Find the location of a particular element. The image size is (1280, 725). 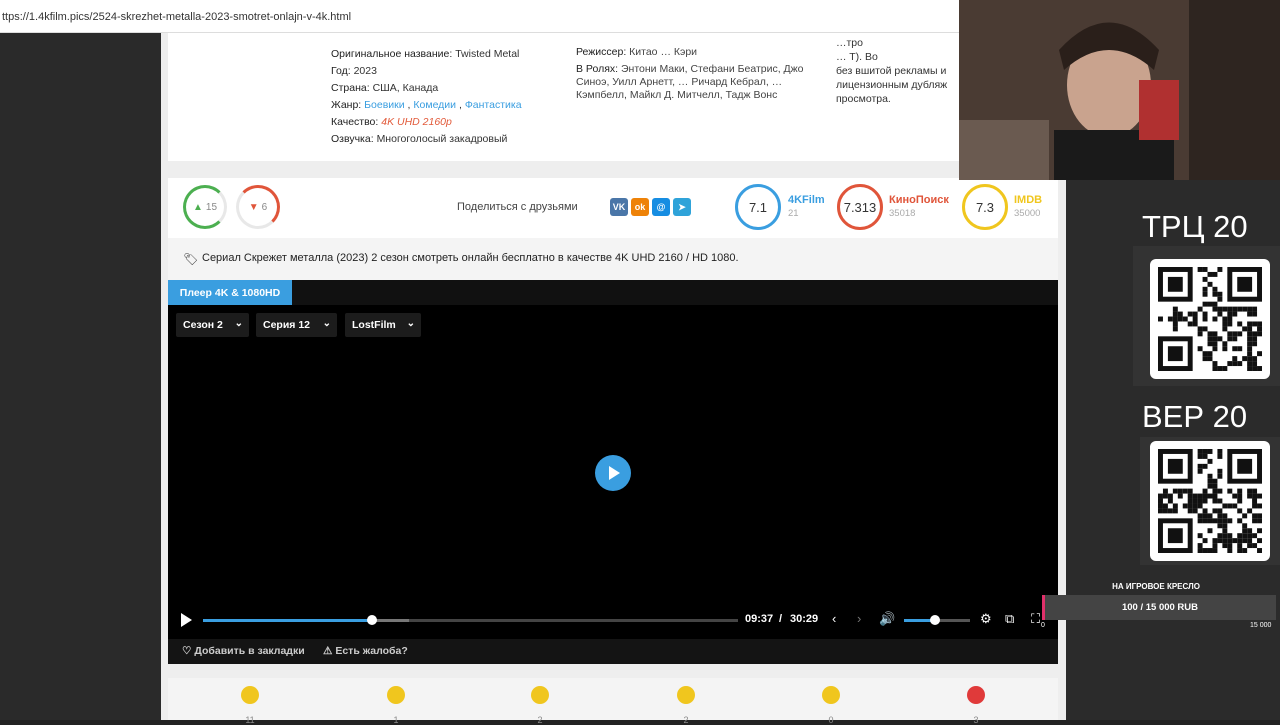

genre-row: Жанр: Боевики , Комедии , Фантастика is located at coordinates (426, 105).